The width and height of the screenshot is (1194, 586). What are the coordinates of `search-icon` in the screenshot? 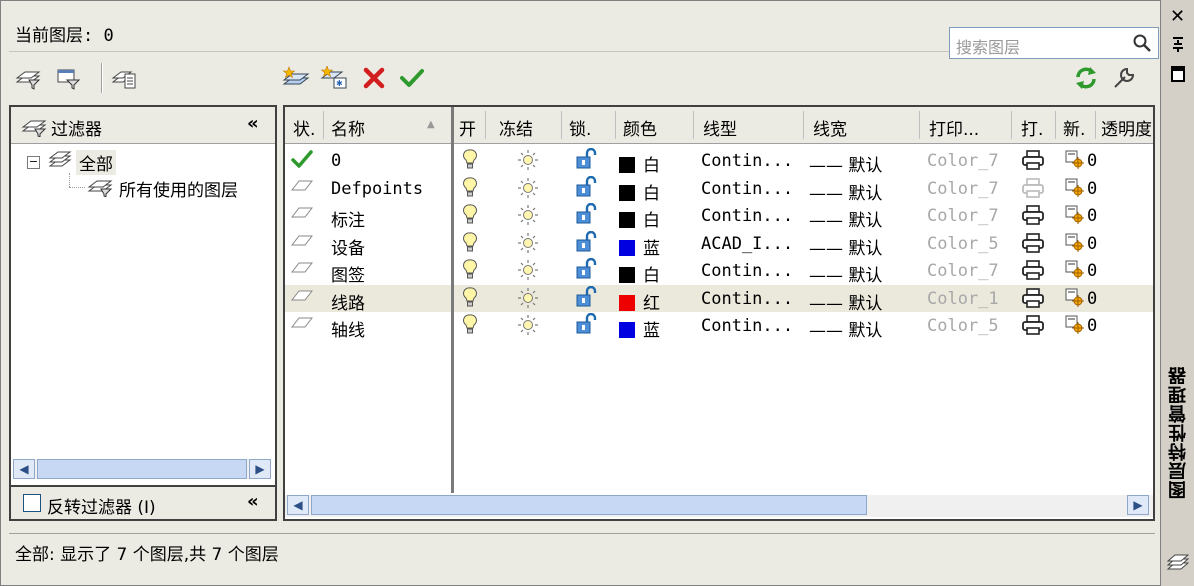 It's located at (1142, 45).